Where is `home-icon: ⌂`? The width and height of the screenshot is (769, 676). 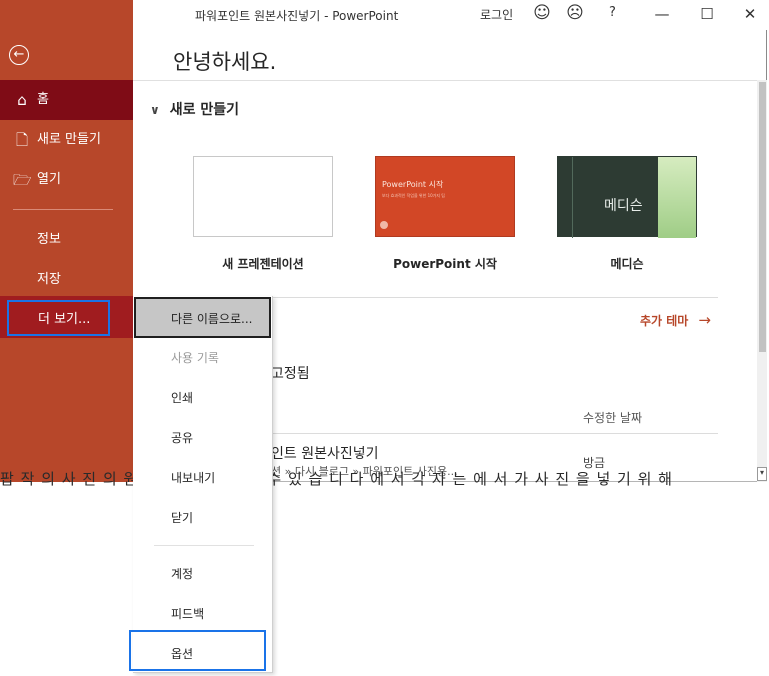 home-icon: ⌂ is located at coordinates (22, 100).